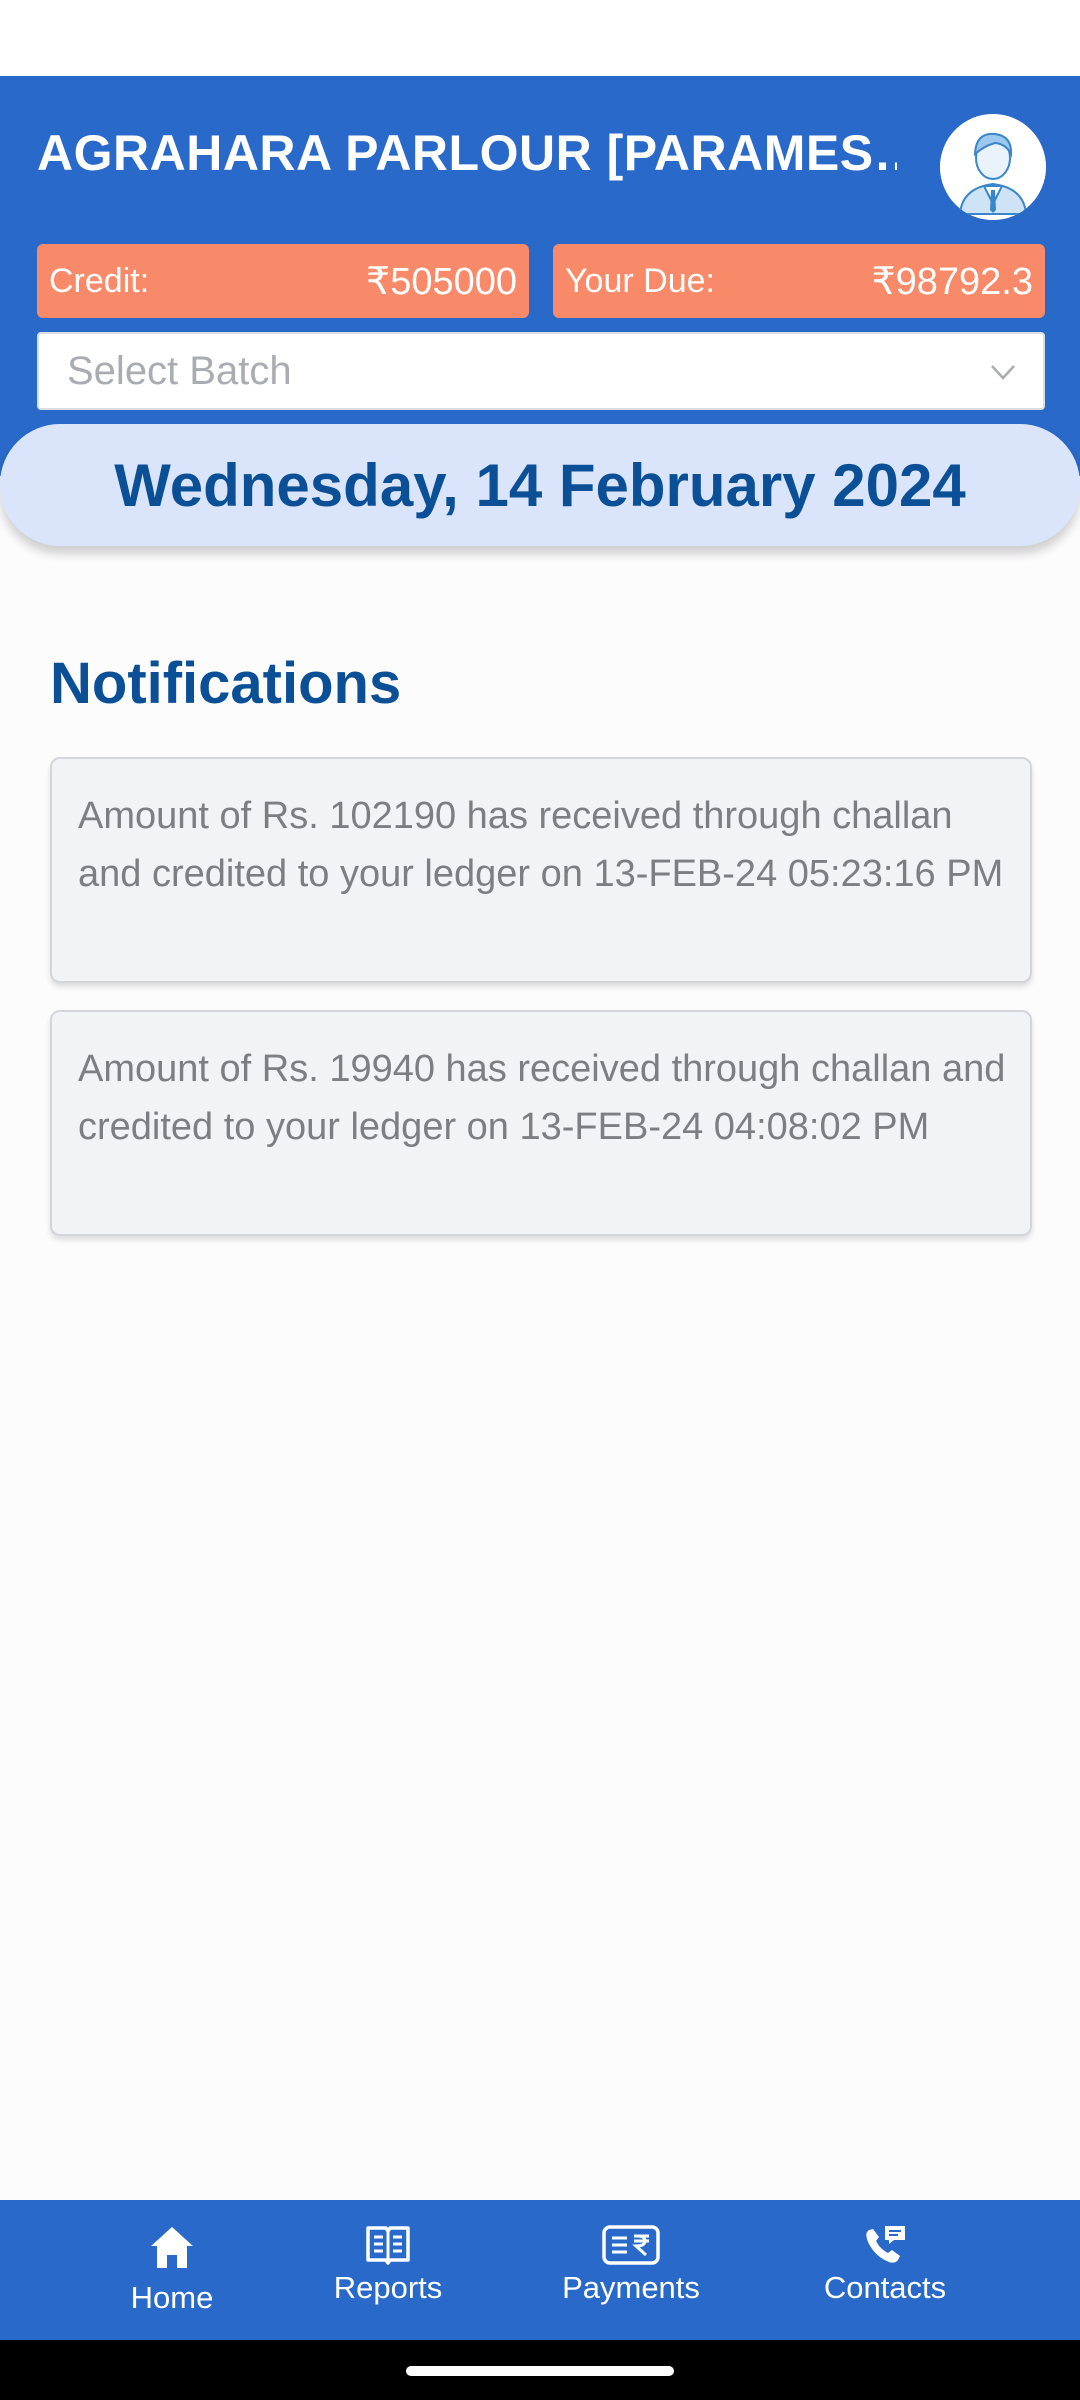  I want to click on gesture-handle, so click(540, 2371).